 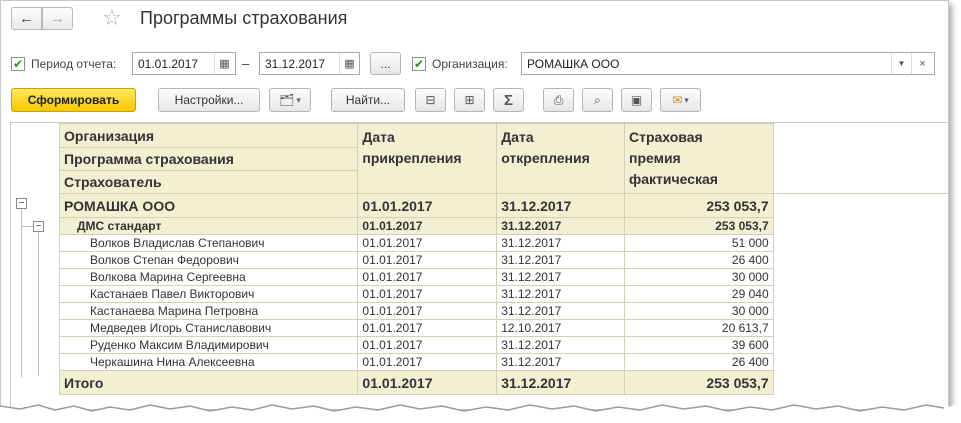 I want to click on collapse-icon: ⊟, so click(x=430, y=100).